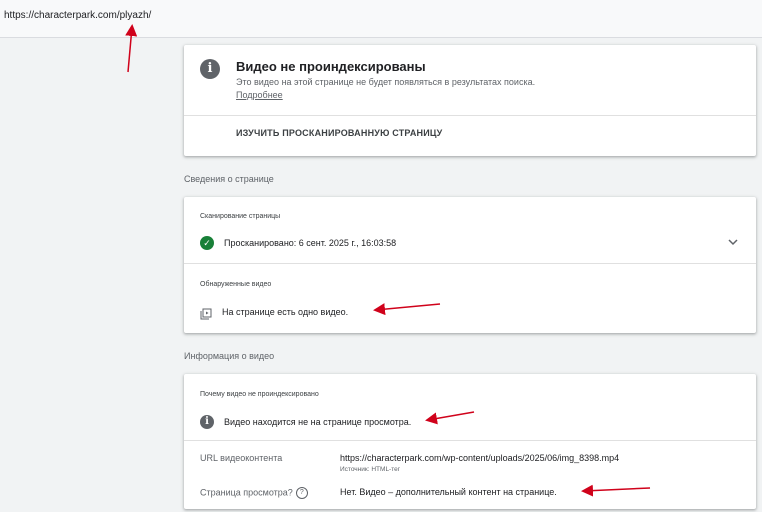  I want to click on chevron-down-icon, so click(733, 243).